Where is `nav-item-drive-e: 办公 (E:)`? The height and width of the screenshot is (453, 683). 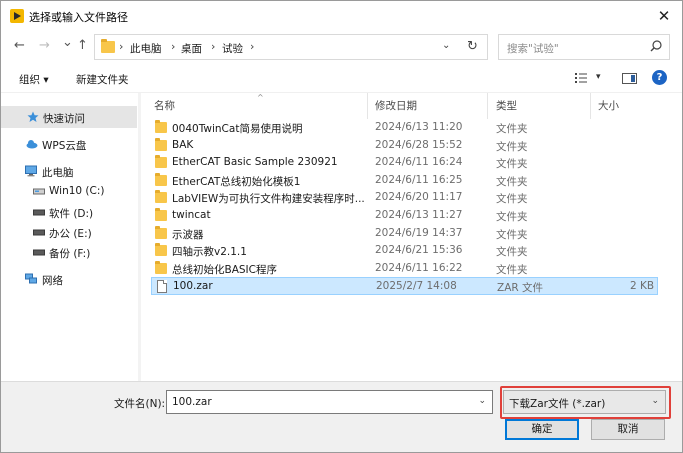
nav-item-drive-e: 办公 (E:) is located at coordinates (69, 232).